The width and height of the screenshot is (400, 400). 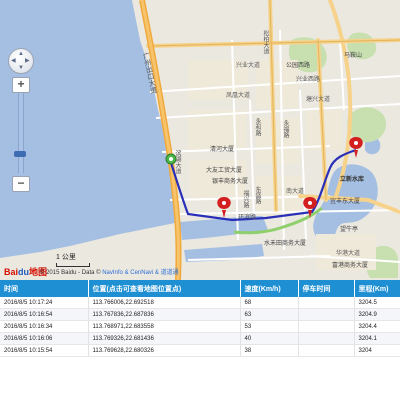 What do you see at coordinates (245, 199) in the screenshot?
I see `map-label: 福兴路` at bounding box center [245, 199].